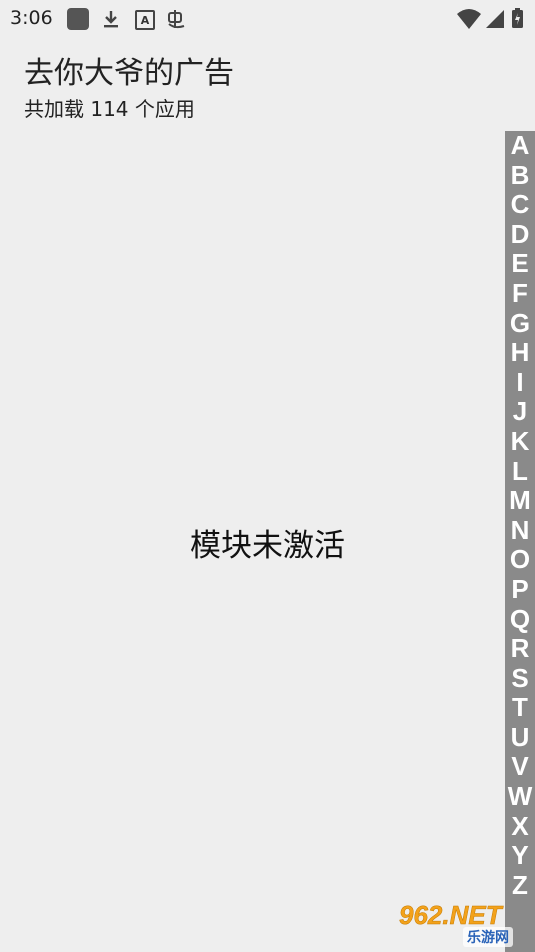 The height and width of the screenshot is (952, 535). Describe the element at coordinates (78, 19) in the screenshot. I see `square-app-icon` at that location.